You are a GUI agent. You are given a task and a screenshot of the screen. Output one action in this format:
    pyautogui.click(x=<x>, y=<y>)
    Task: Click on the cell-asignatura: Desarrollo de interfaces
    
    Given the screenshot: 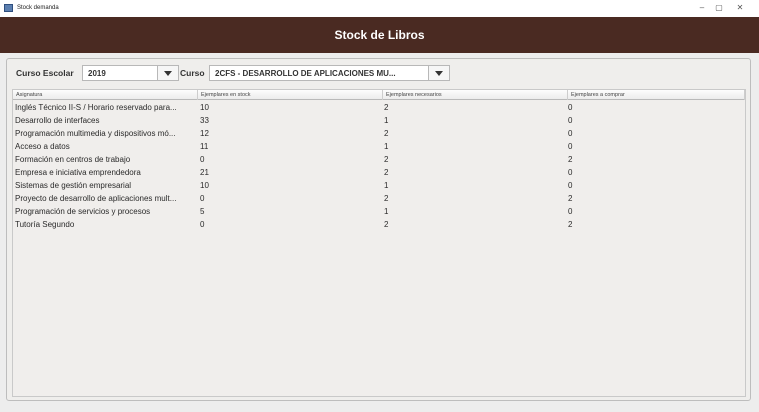 What is the action you would take?
    pyautogui.click(x=57, y=120)
    